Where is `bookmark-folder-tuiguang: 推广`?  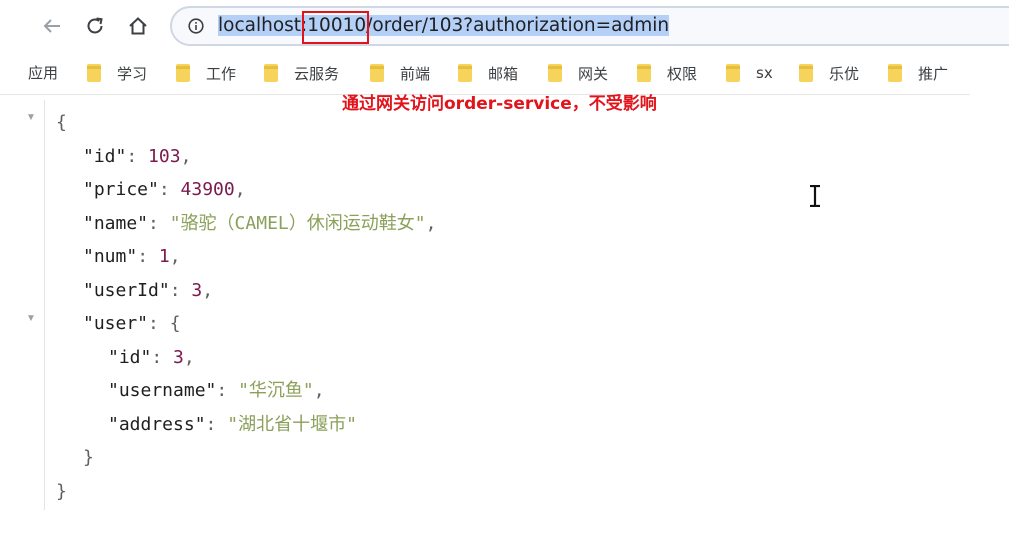
bookmark-folder-tuiguang: 推广 is located at coordinates (918, 73).